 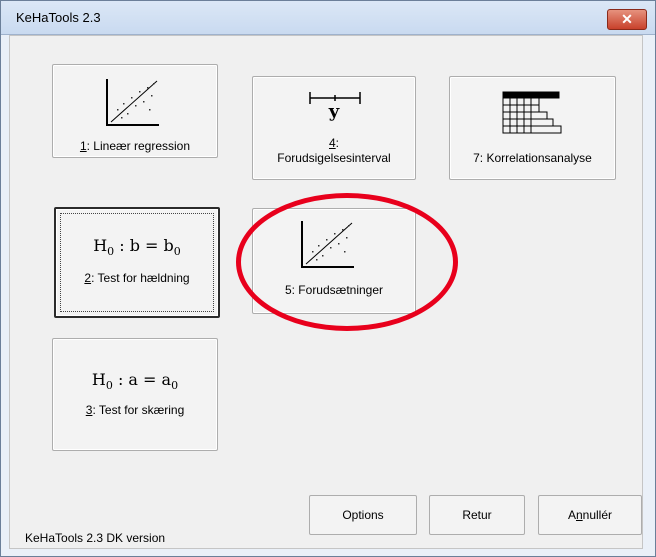 What do you see at coordinates (135, 410) in the screenshot?
I see `intercept-test-label: 3: Test for skæring` at bounding box center [135, 410].